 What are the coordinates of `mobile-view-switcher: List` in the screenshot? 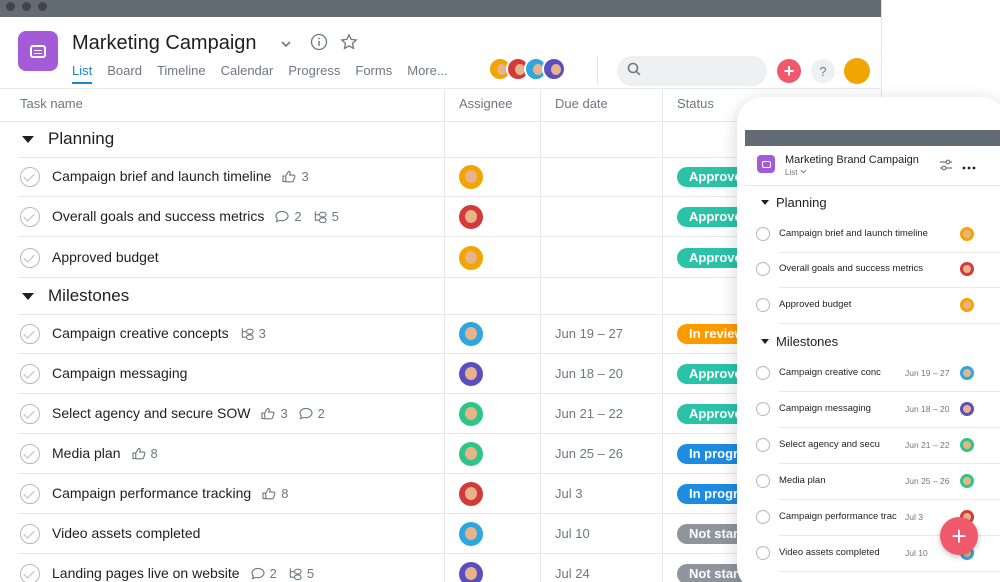 It's located at (796, 172).